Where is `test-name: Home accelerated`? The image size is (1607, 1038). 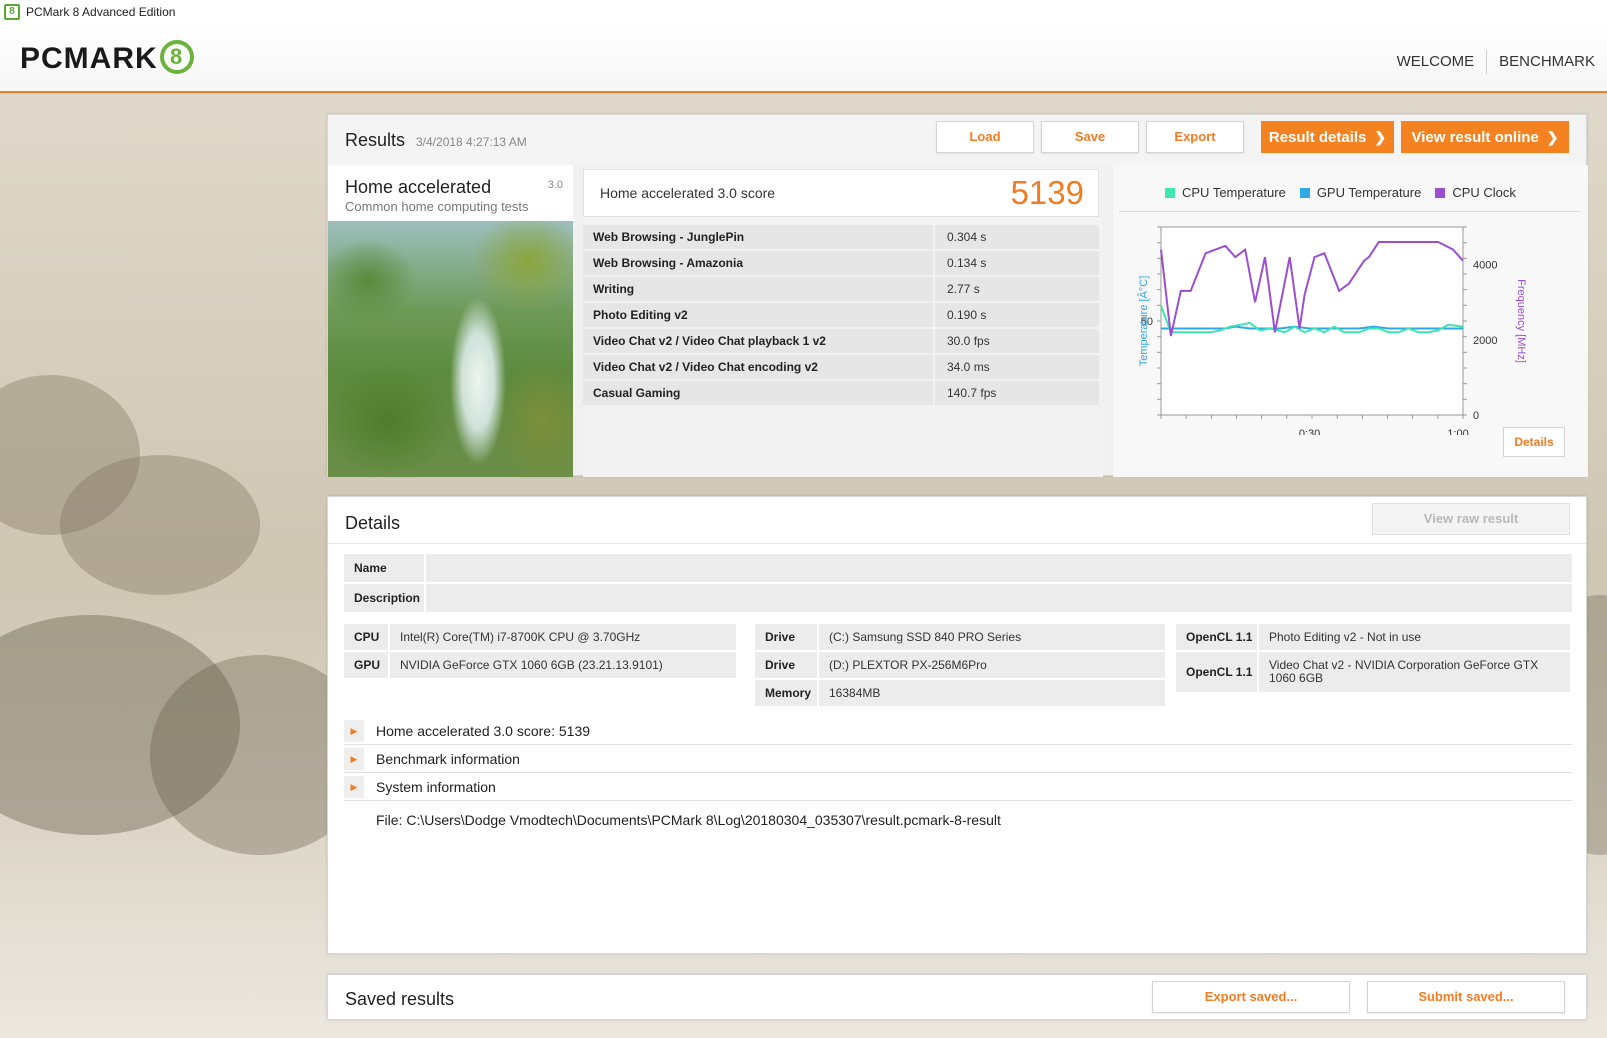
test-name: Home accelerated is located at coordinates (418, 187).